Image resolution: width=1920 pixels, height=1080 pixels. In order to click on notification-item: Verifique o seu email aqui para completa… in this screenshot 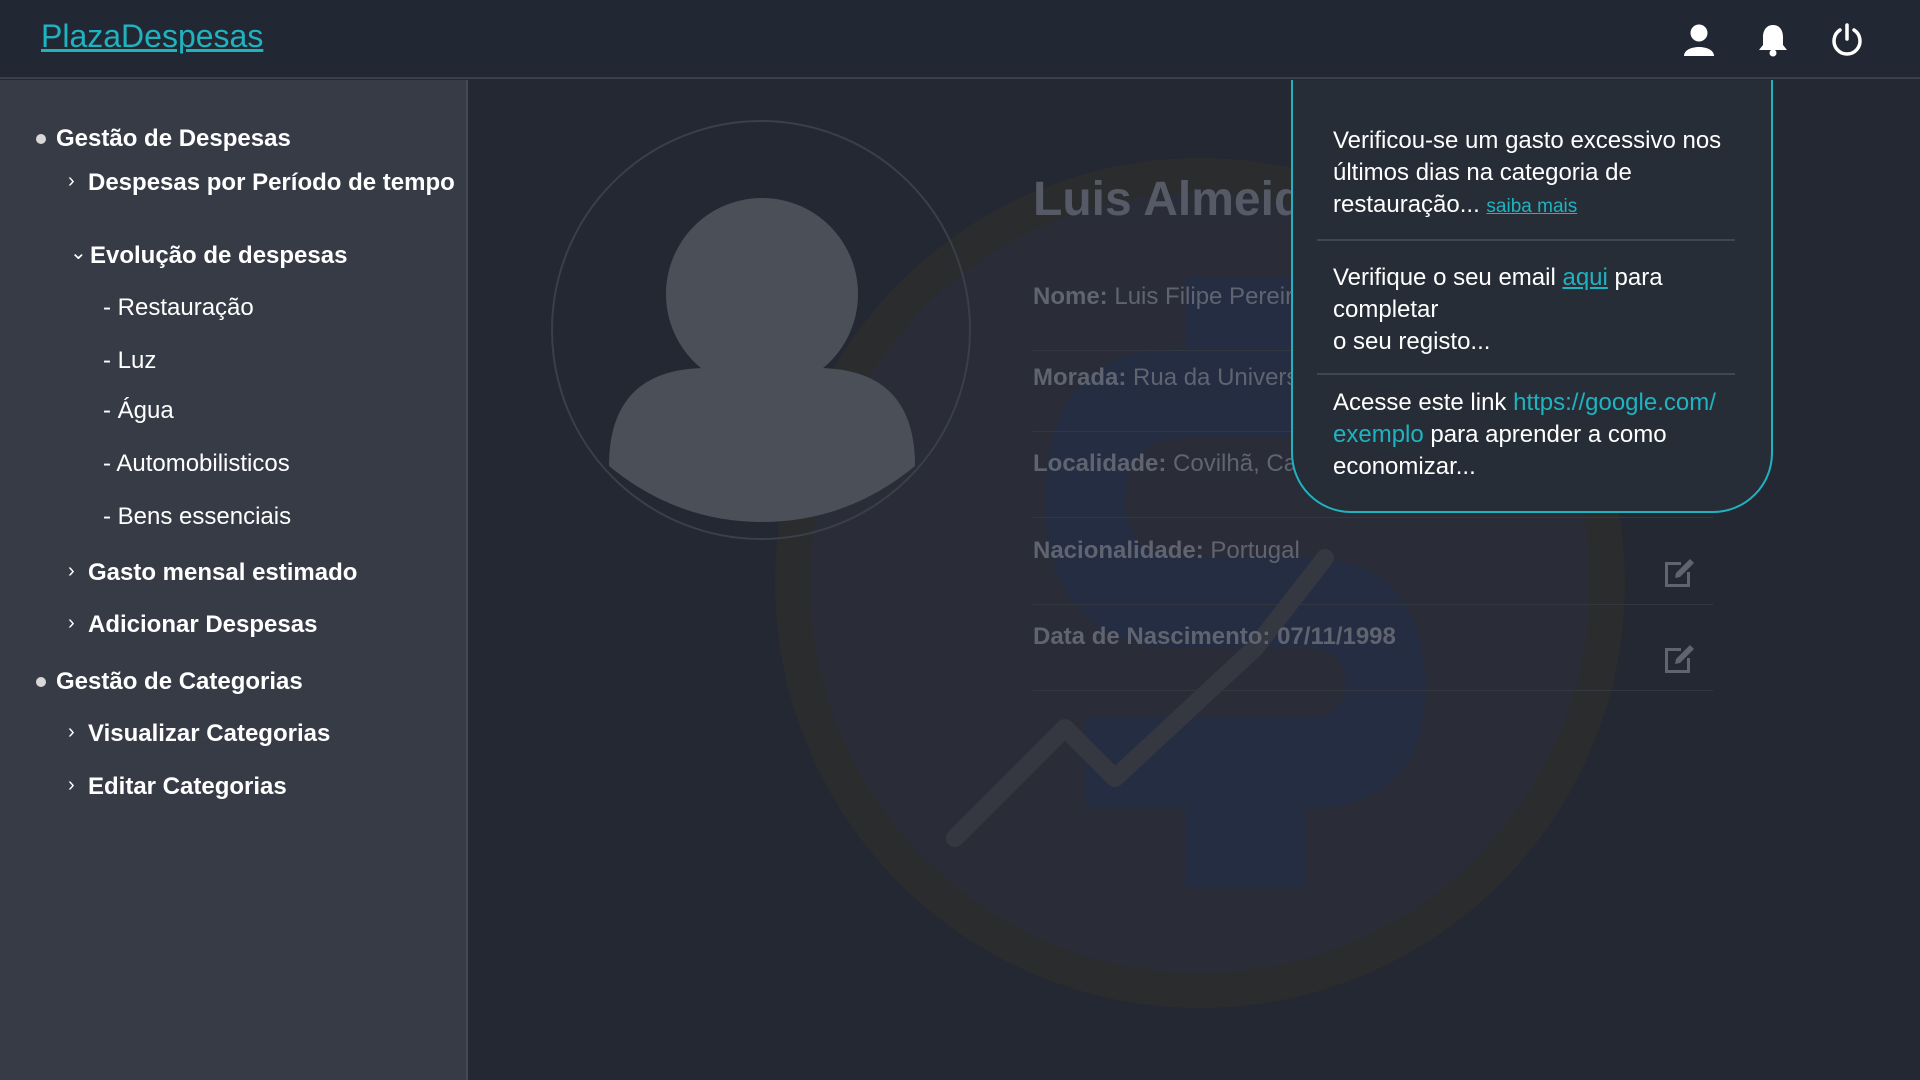, I will do `click(1543, 310)`.